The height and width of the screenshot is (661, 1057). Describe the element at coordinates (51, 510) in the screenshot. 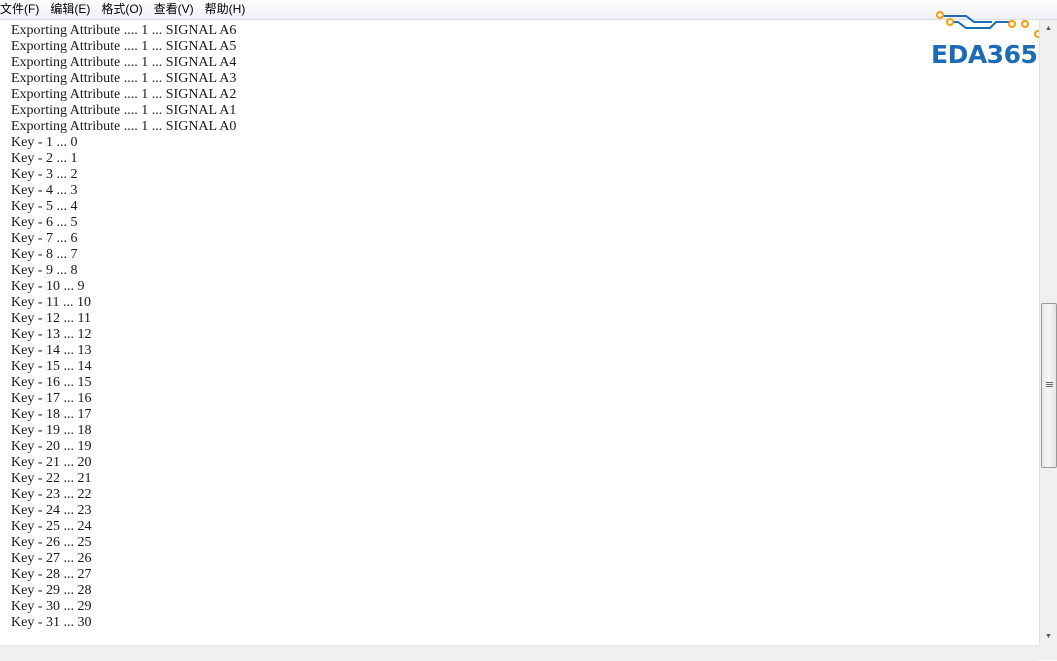

I see `text-line: Key - 24 ... 23` at that location.